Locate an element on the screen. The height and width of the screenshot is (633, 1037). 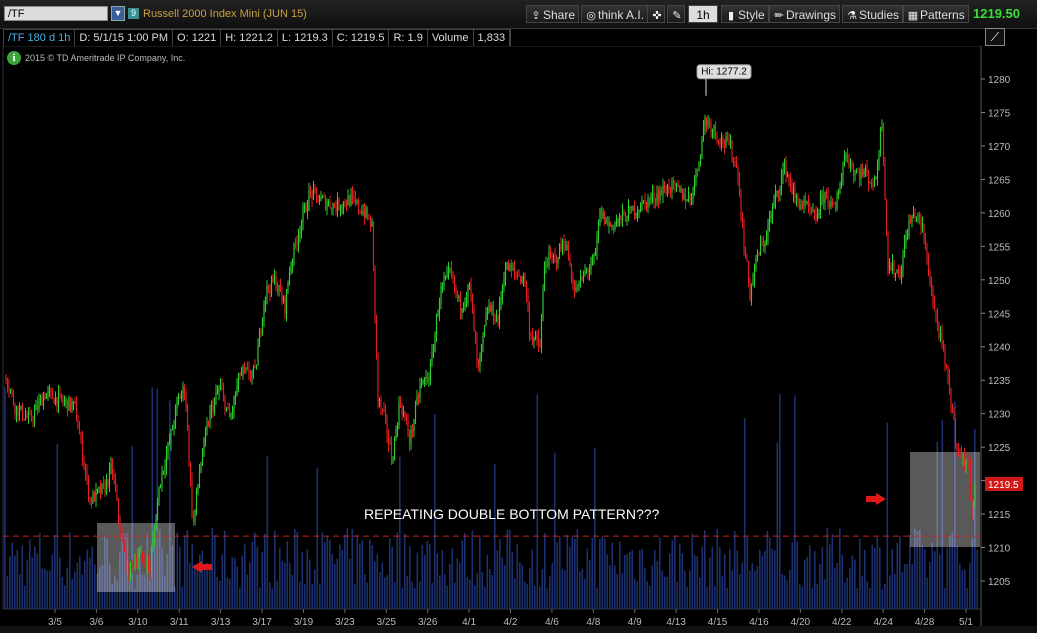
candle-style-icon: ▮ is located at coordinates (731, 16).